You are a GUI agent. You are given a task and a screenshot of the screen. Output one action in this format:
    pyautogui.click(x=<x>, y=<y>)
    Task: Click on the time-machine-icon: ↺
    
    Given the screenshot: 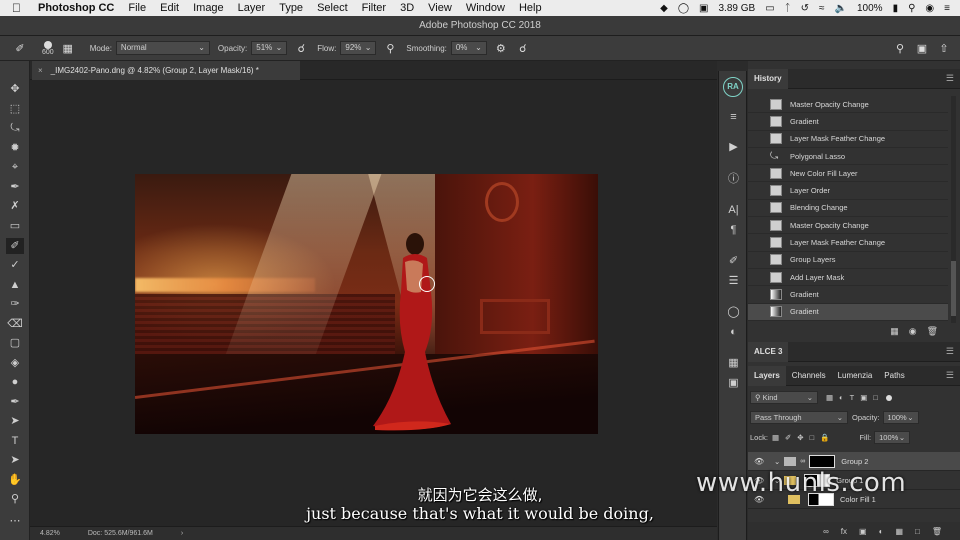 What is the action you would take?
    pyautogui.click(x=805, y=8)
    